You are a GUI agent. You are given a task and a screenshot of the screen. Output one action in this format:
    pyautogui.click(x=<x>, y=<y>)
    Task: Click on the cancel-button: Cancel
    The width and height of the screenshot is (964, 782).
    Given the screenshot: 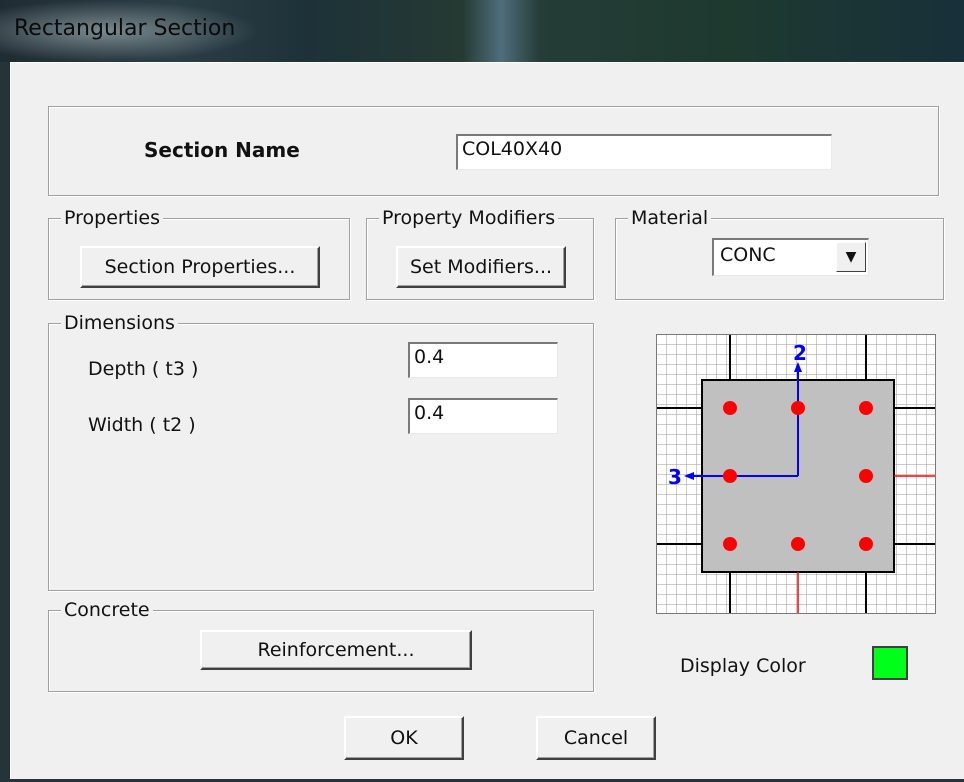 What is the action you would take?
    pyautogui.click(x=596, y=738)
    